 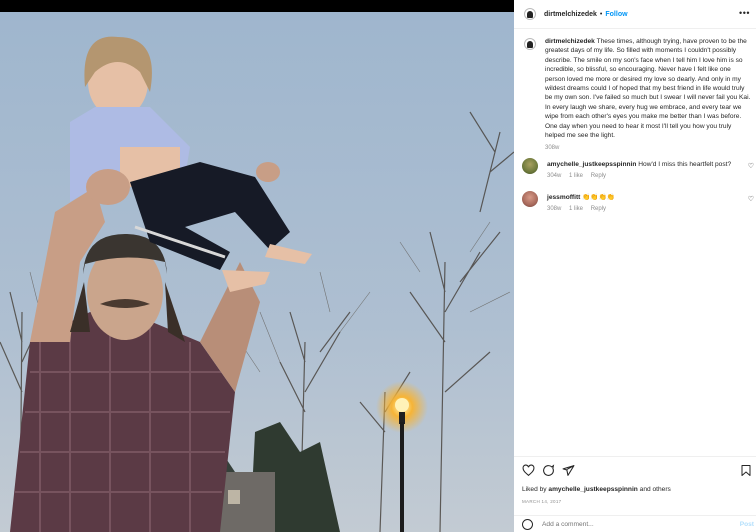 I want to click on more-icon: •••, so click(x=744, y=13).